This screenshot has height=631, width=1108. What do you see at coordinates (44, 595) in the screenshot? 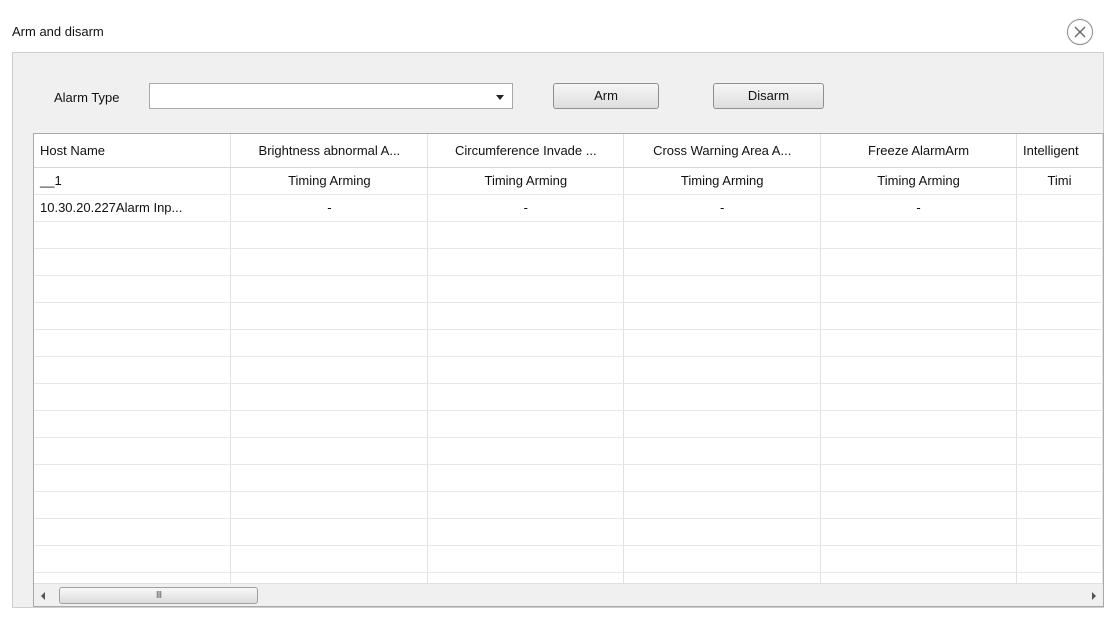
I see `scroll-left-arrow-icon` at bounding box center [44, 595].